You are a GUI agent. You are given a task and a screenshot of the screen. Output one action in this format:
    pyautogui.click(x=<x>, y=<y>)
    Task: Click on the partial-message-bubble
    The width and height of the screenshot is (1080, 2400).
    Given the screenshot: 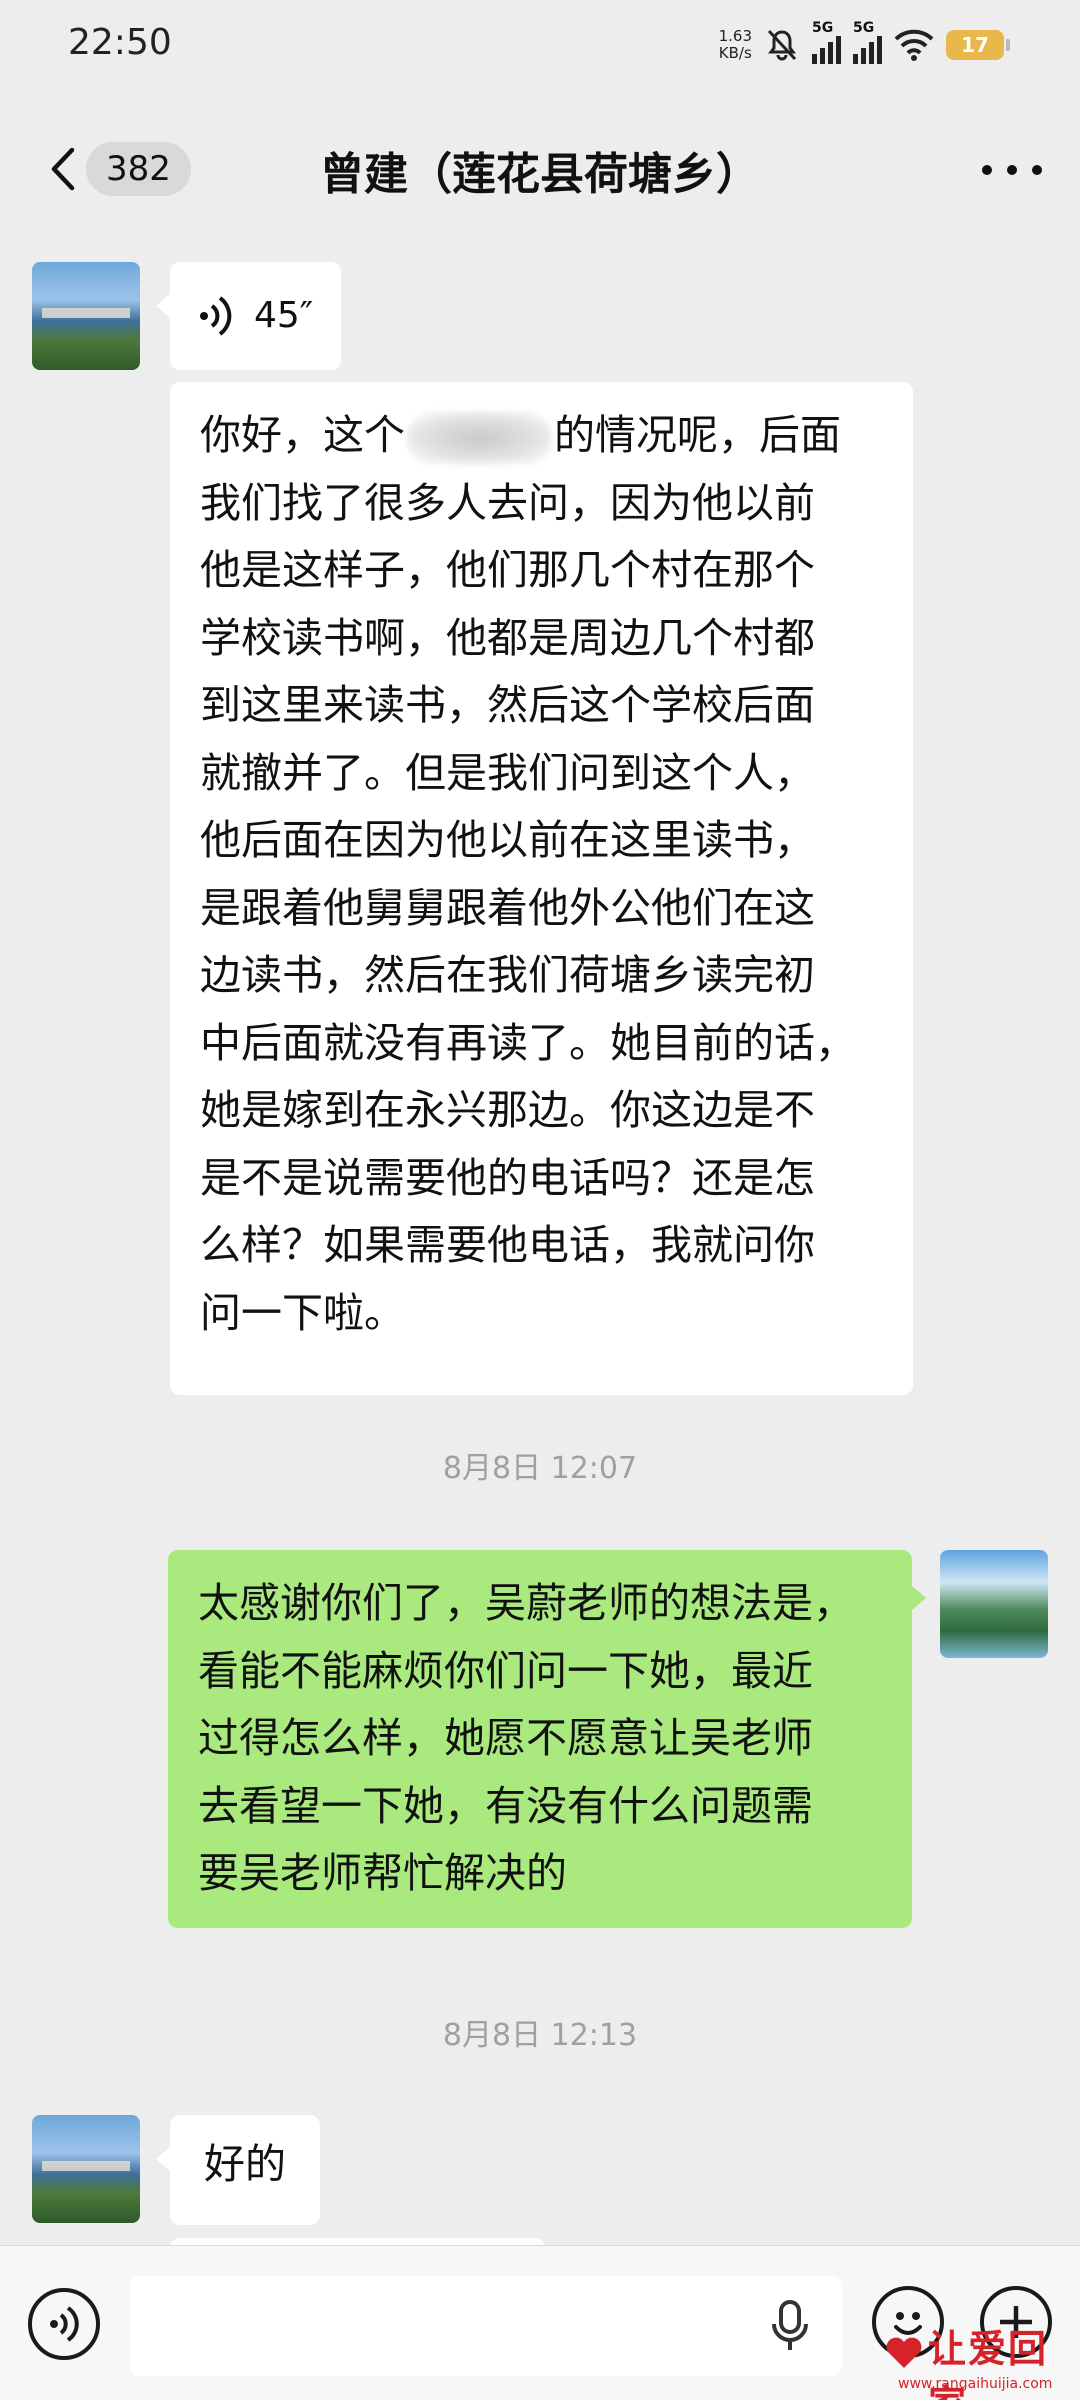 What is the action you would take?
    pyautogui.click(x=357, y=2241)
    